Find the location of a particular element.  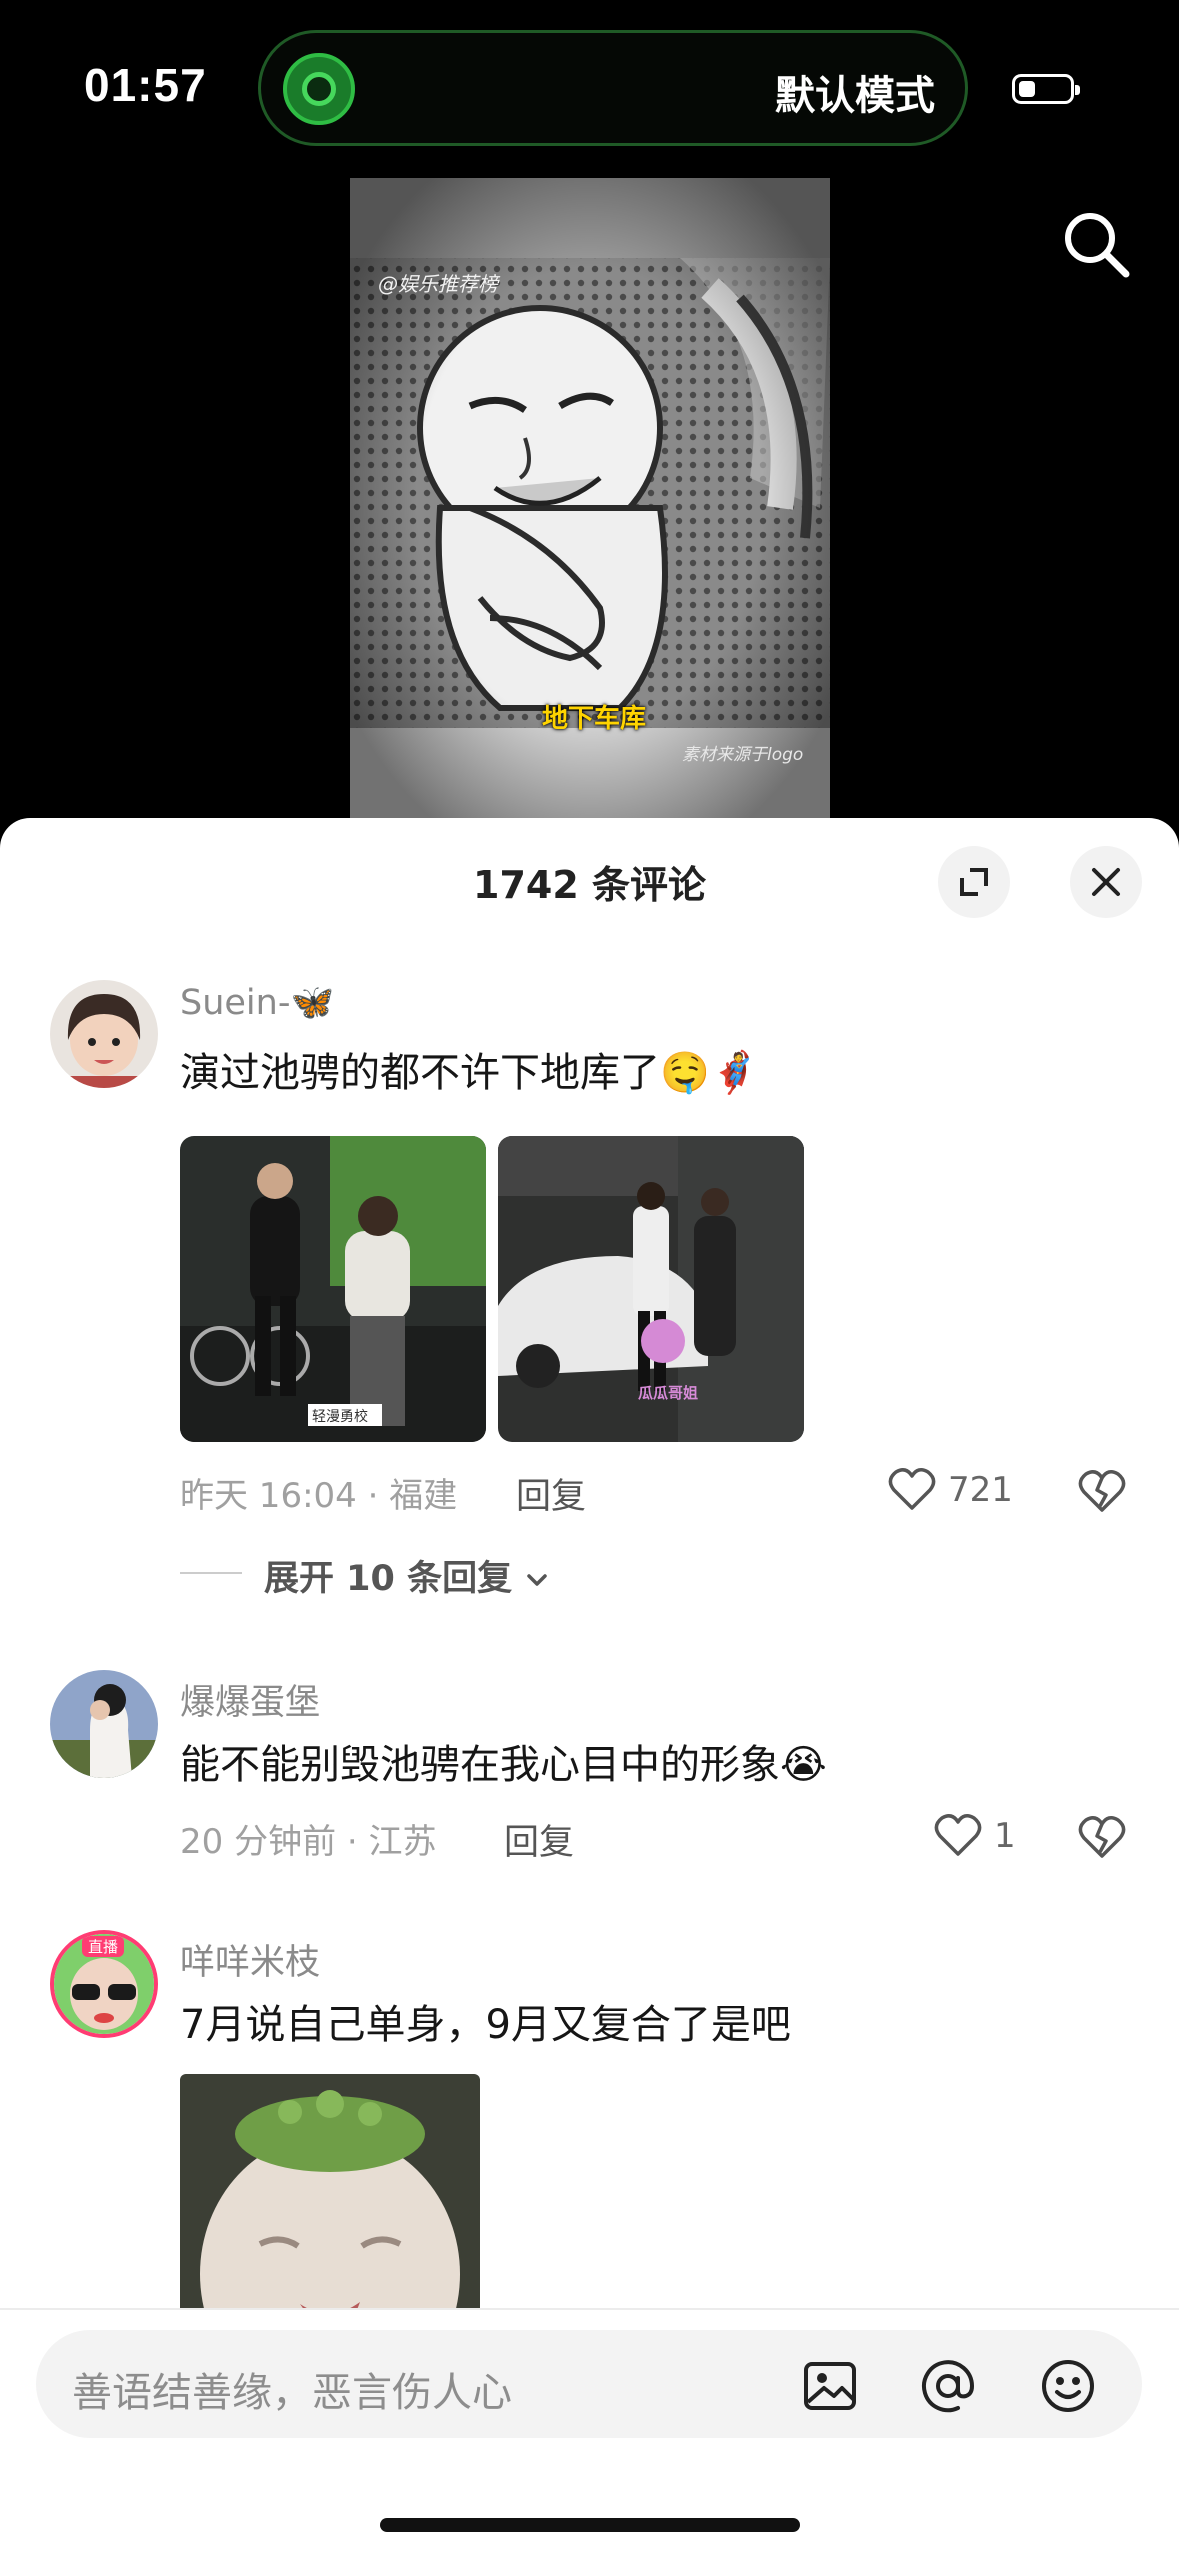

emoji-icon is located at coordinates (1068, 2386).